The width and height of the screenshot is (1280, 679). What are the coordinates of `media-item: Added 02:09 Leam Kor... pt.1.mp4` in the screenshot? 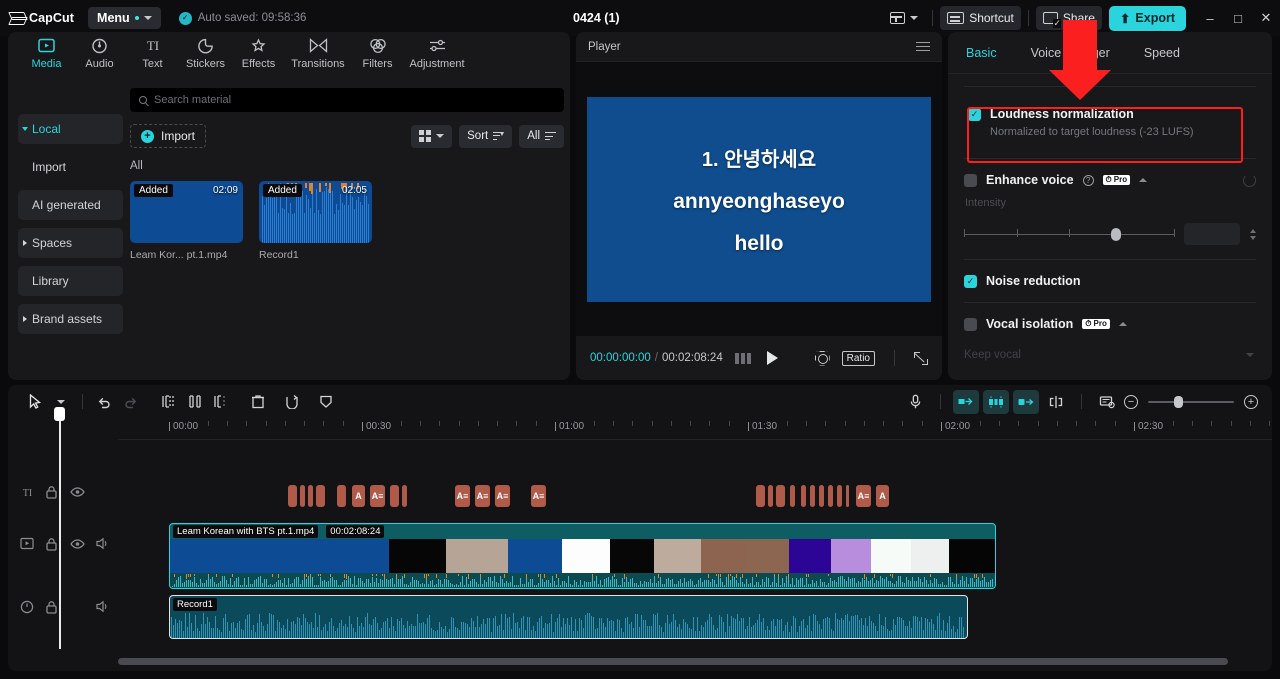 It's located at (186, 221).